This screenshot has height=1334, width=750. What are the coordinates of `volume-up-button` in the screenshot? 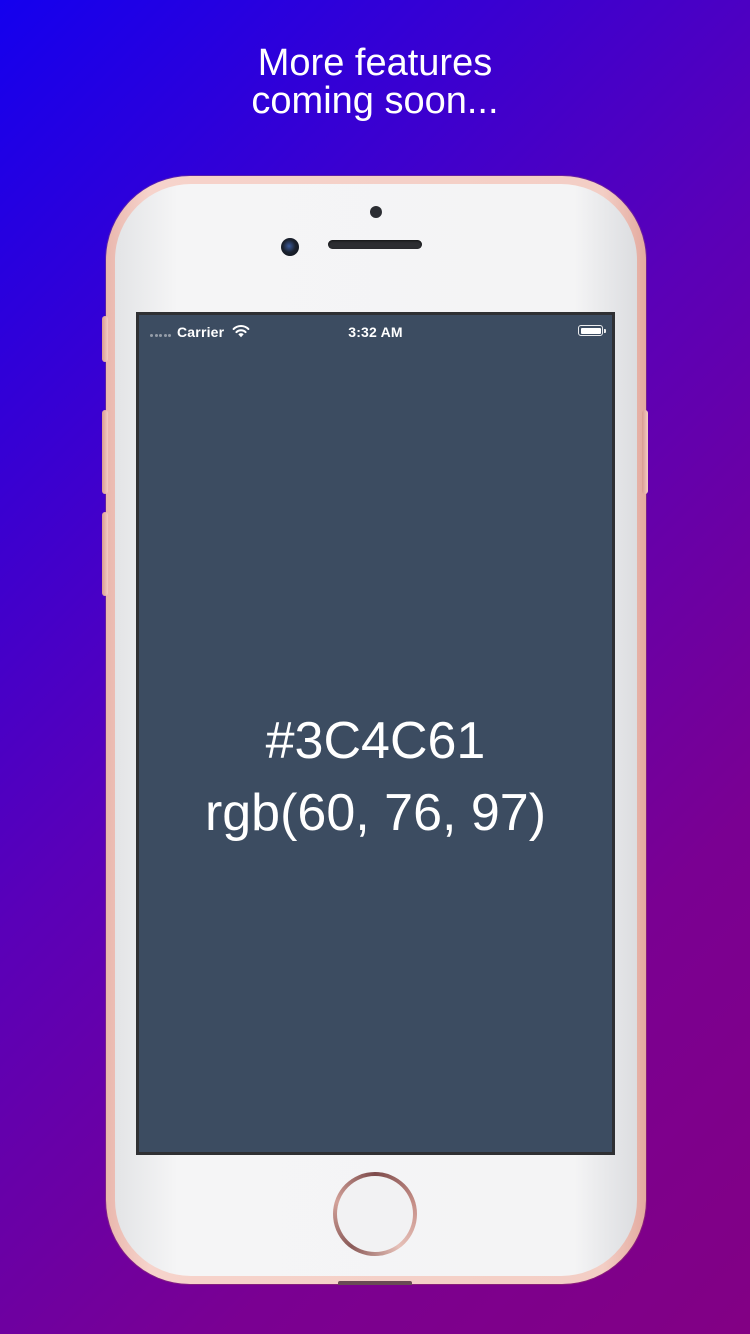 It's located at (105, 452).